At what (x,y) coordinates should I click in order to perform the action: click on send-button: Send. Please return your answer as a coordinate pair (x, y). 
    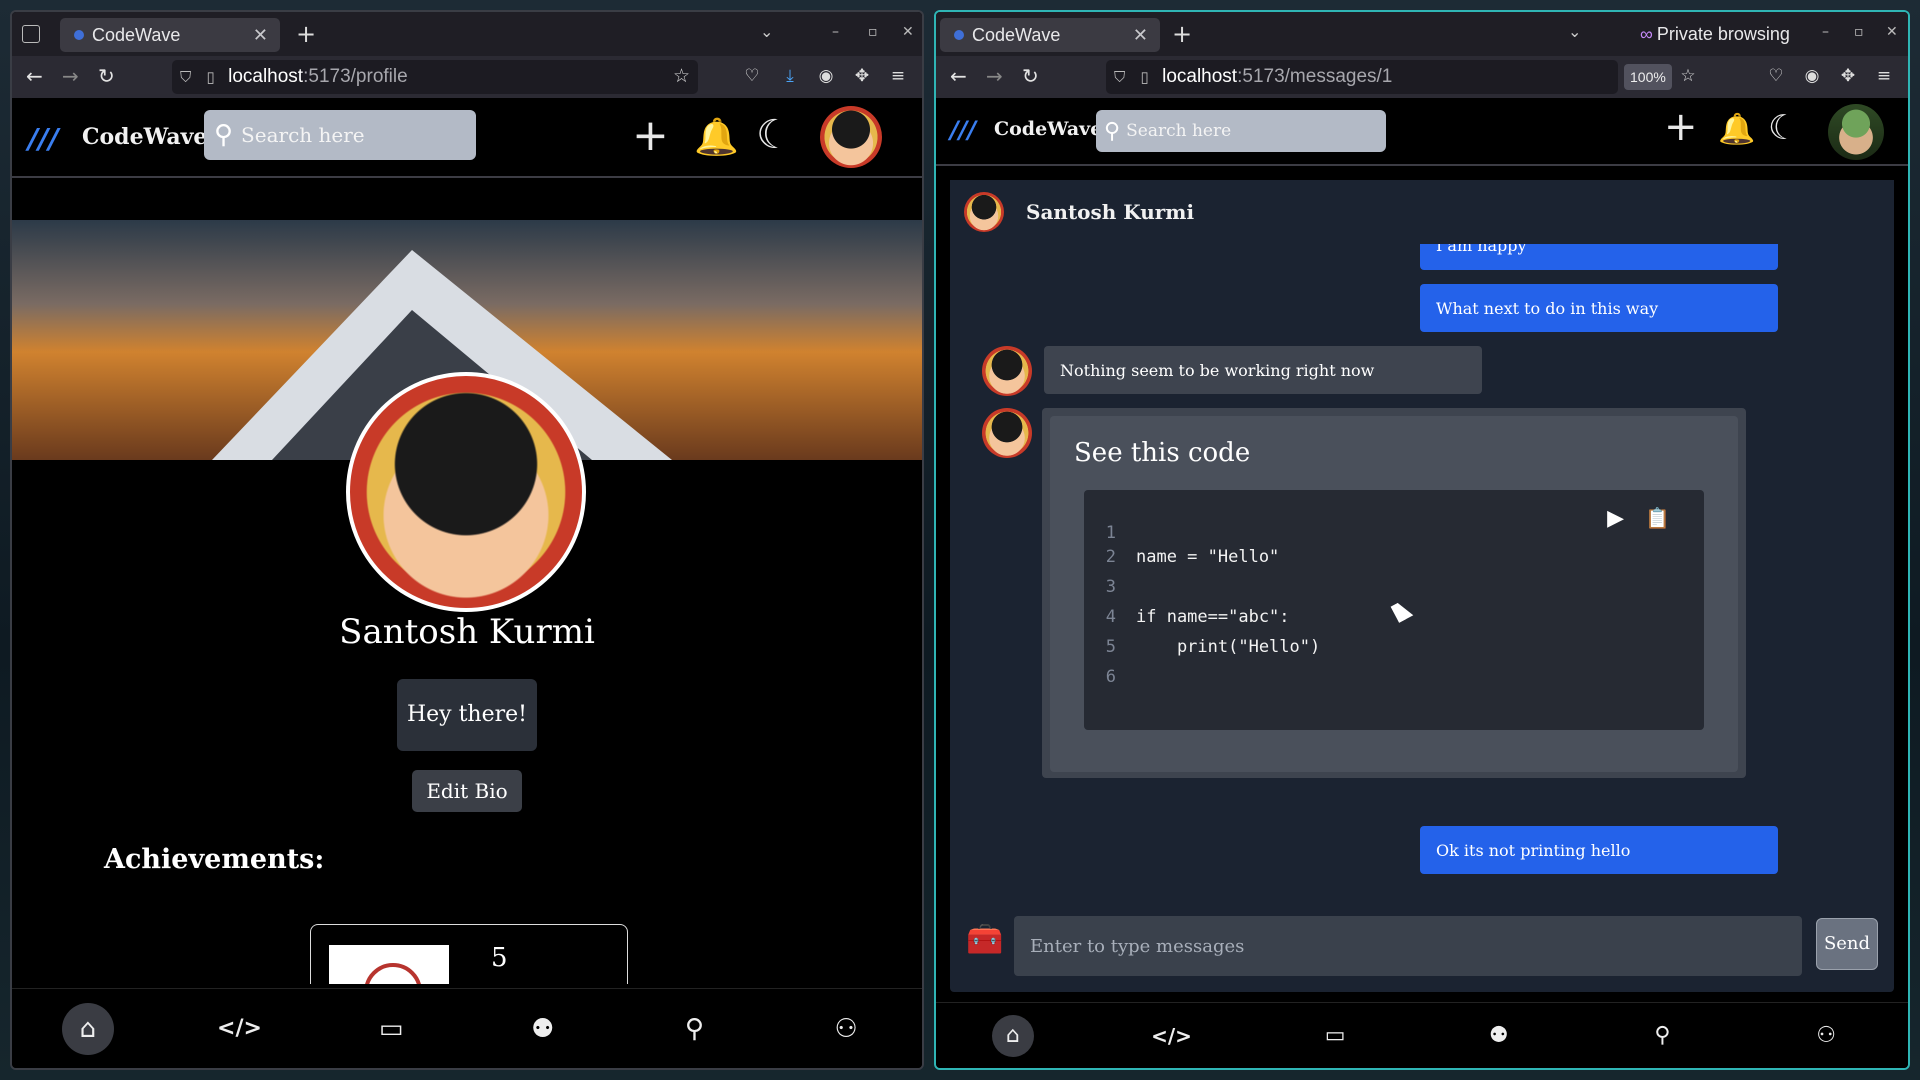
    Looking at the image, I should click on (1847, 944).